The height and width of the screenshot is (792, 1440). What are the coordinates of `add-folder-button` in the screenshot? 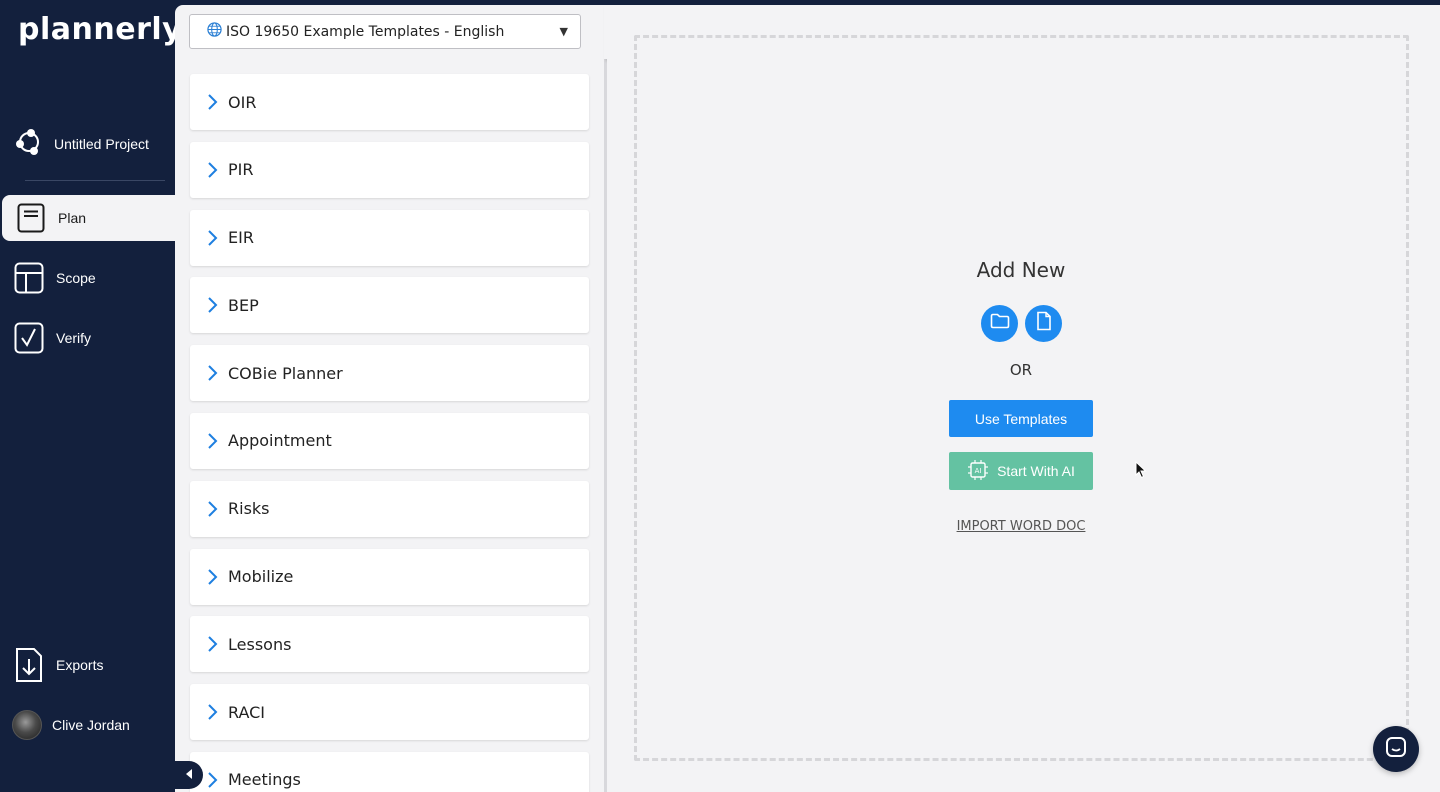 It's located at (999, 323).